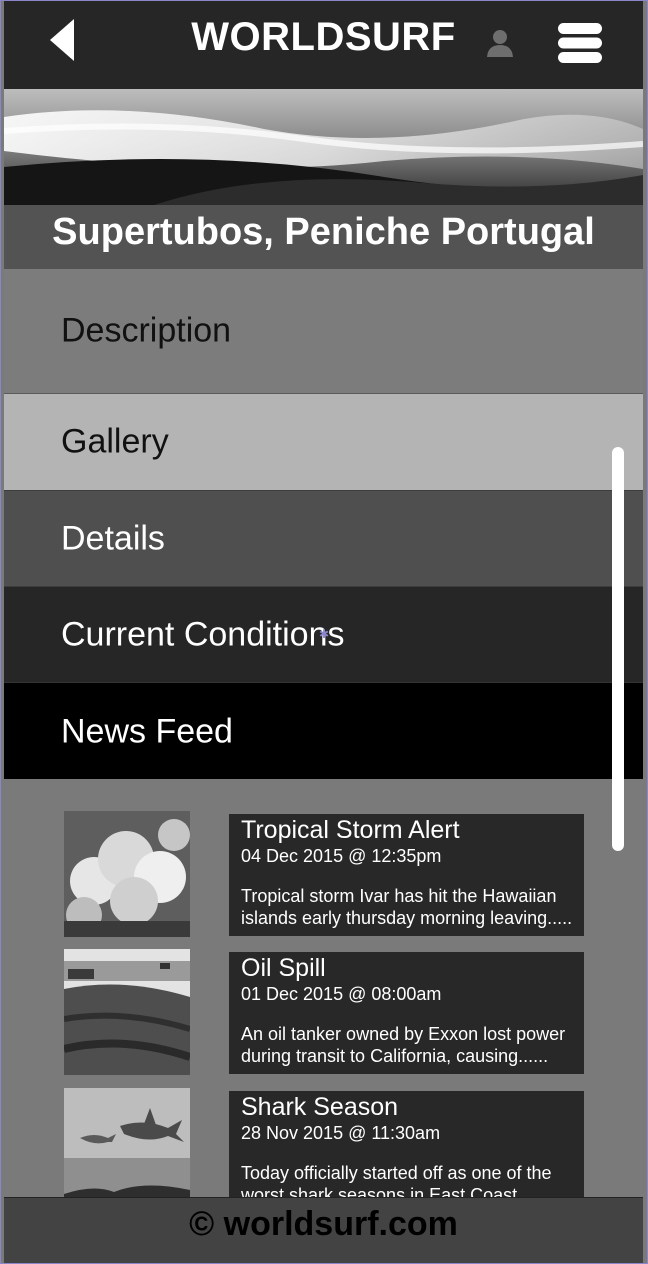 The height and width of the screenshot is (1264, 648). Describe the element at coordinates (147, 731) in the screenshot. I see `tab-label: News Feed` at that location.